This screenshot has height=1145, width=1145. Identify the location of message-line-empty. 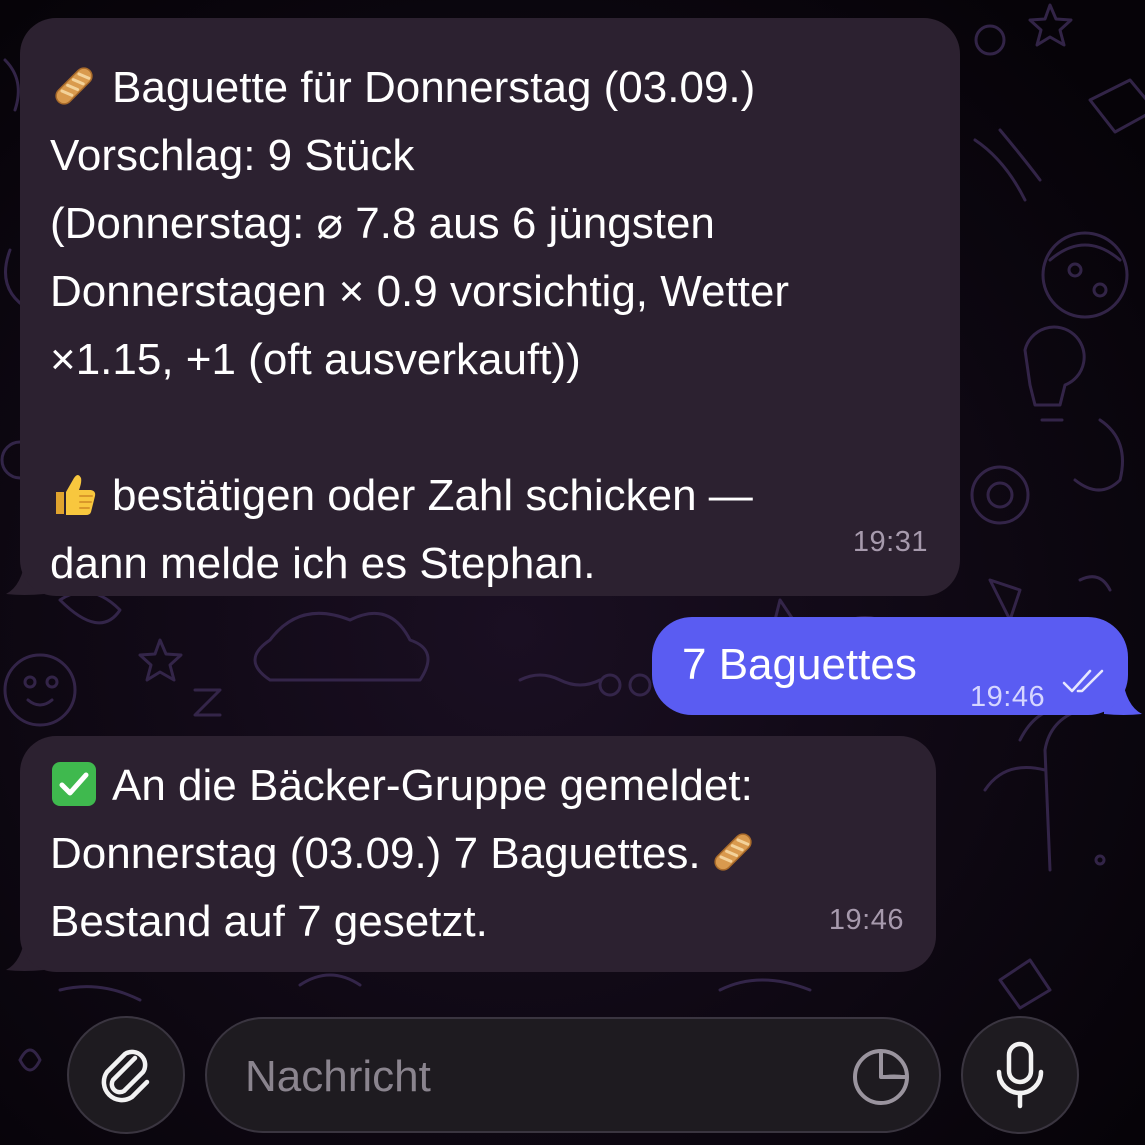
(505, 428).